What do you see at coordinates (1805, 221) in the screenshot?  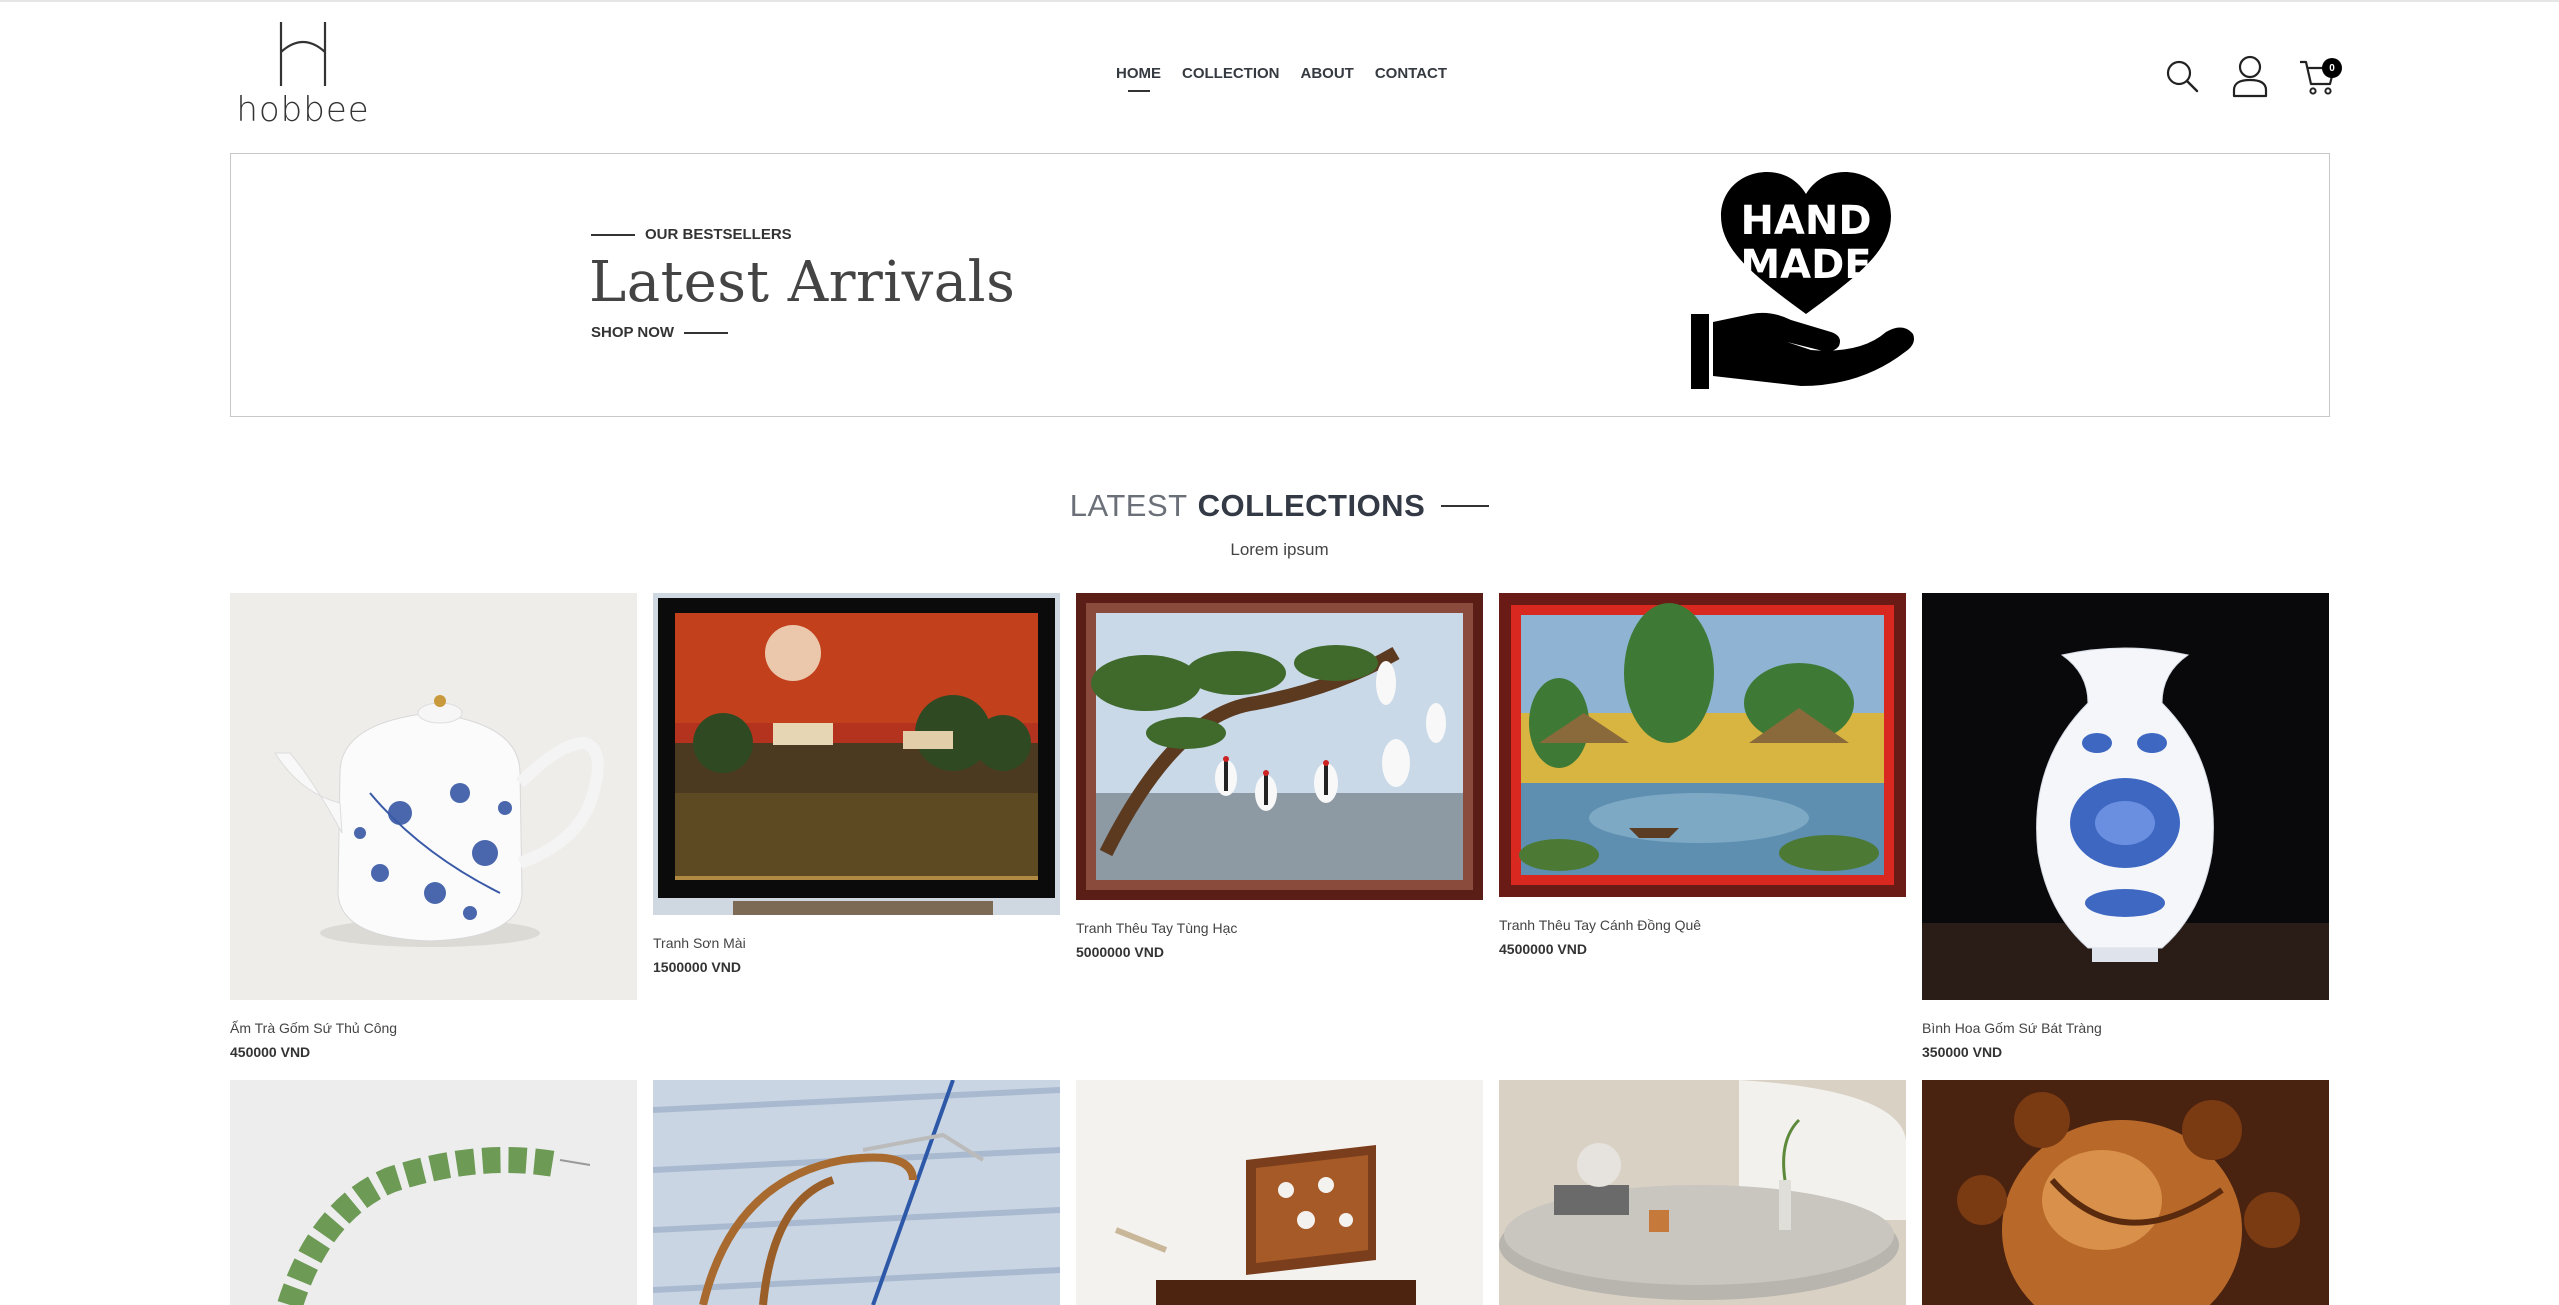 I see `svg-text: HAND` at bounding box center [1805, 221].